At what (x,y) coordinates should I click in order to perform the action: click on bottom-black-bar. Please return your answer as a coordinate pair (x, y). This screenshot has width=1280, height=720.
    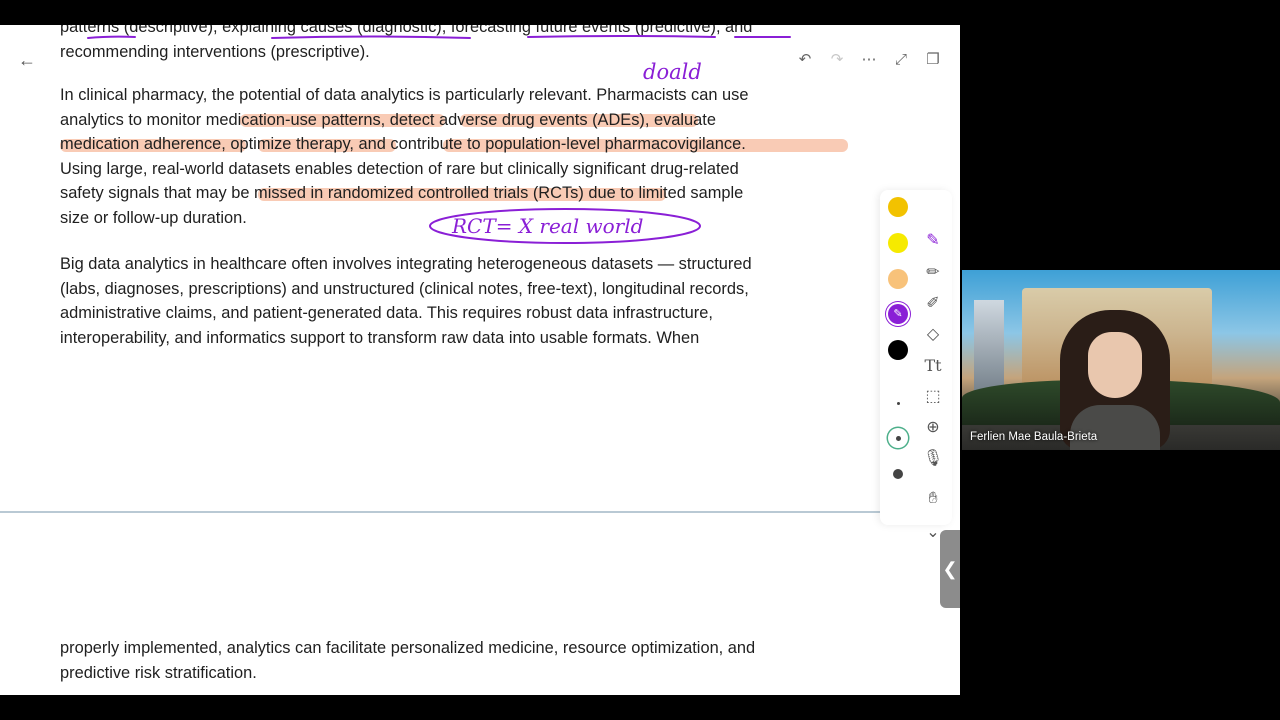
    Looking at the image, I should click on (640, 707).